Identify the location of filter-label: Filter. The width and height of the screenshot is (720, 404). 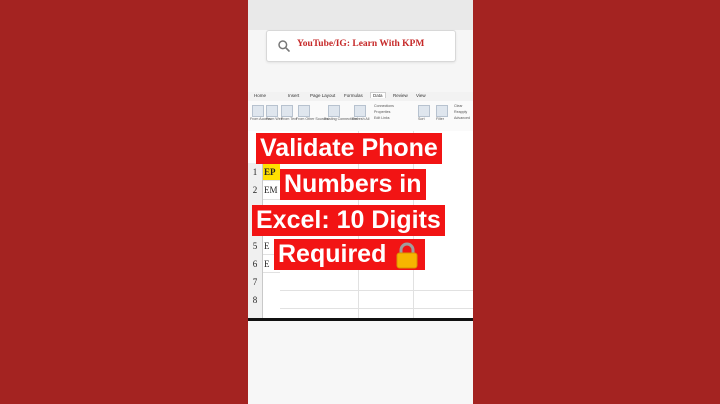
(440, 119).